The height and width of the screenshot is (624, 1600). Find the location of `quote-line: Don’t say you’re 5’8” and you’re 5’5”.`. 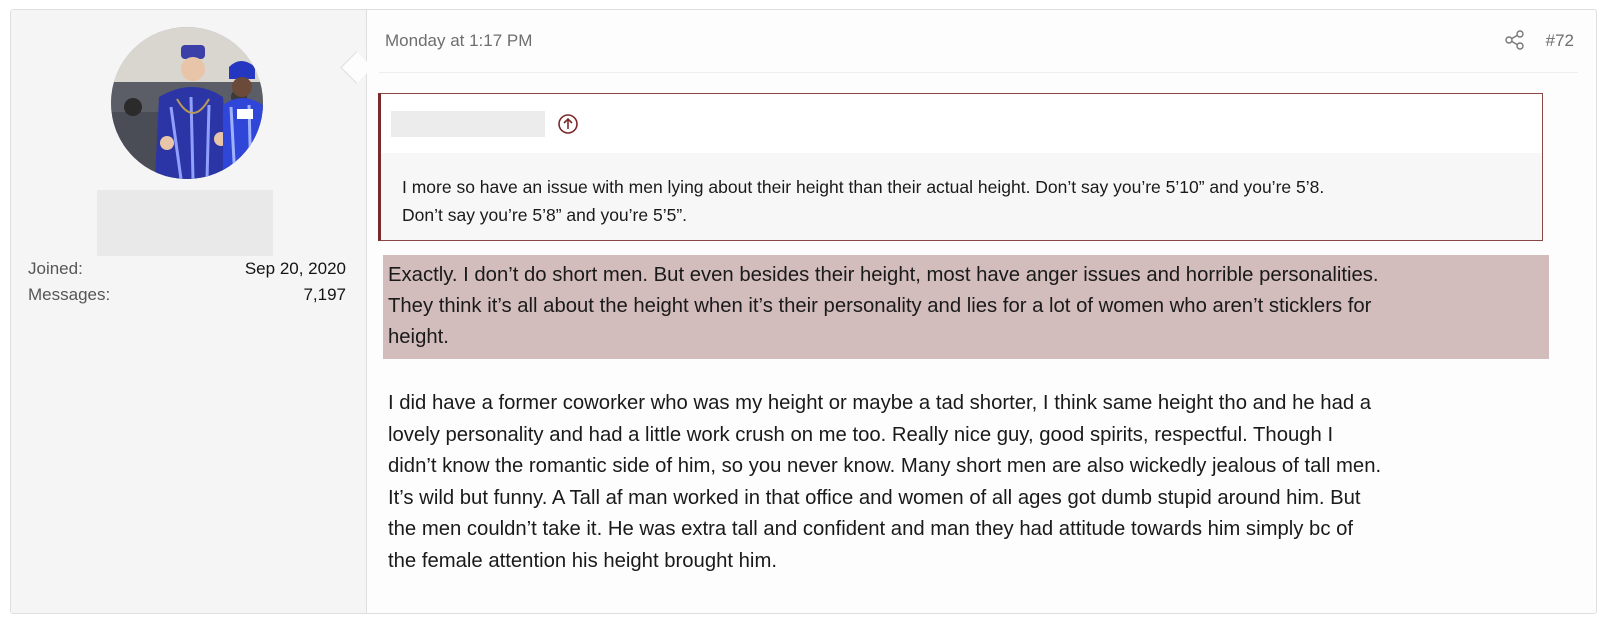

quote-line: Don’t say you’re 5’8” and you’re 5’5”. is located at coordinates (545, 215).